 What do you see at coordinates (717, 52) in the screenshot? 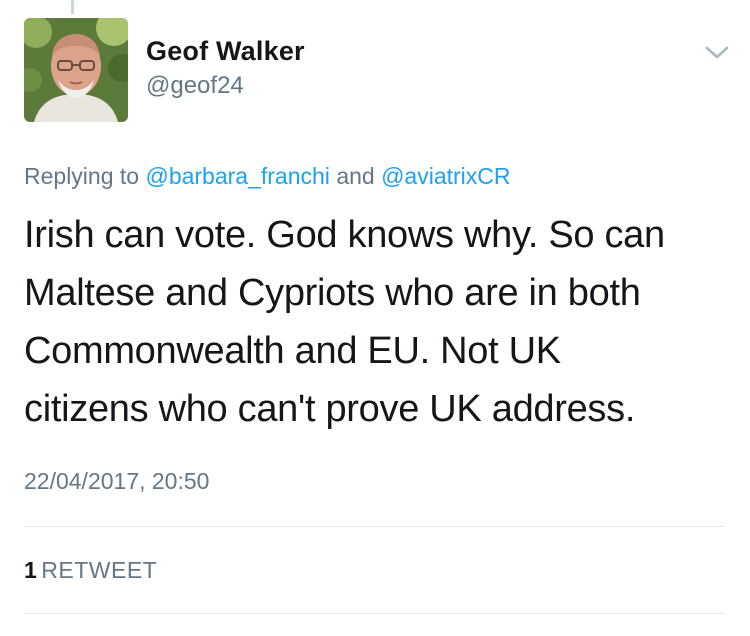
I see `chevron-down-icon` at bounding box center [717, 52].